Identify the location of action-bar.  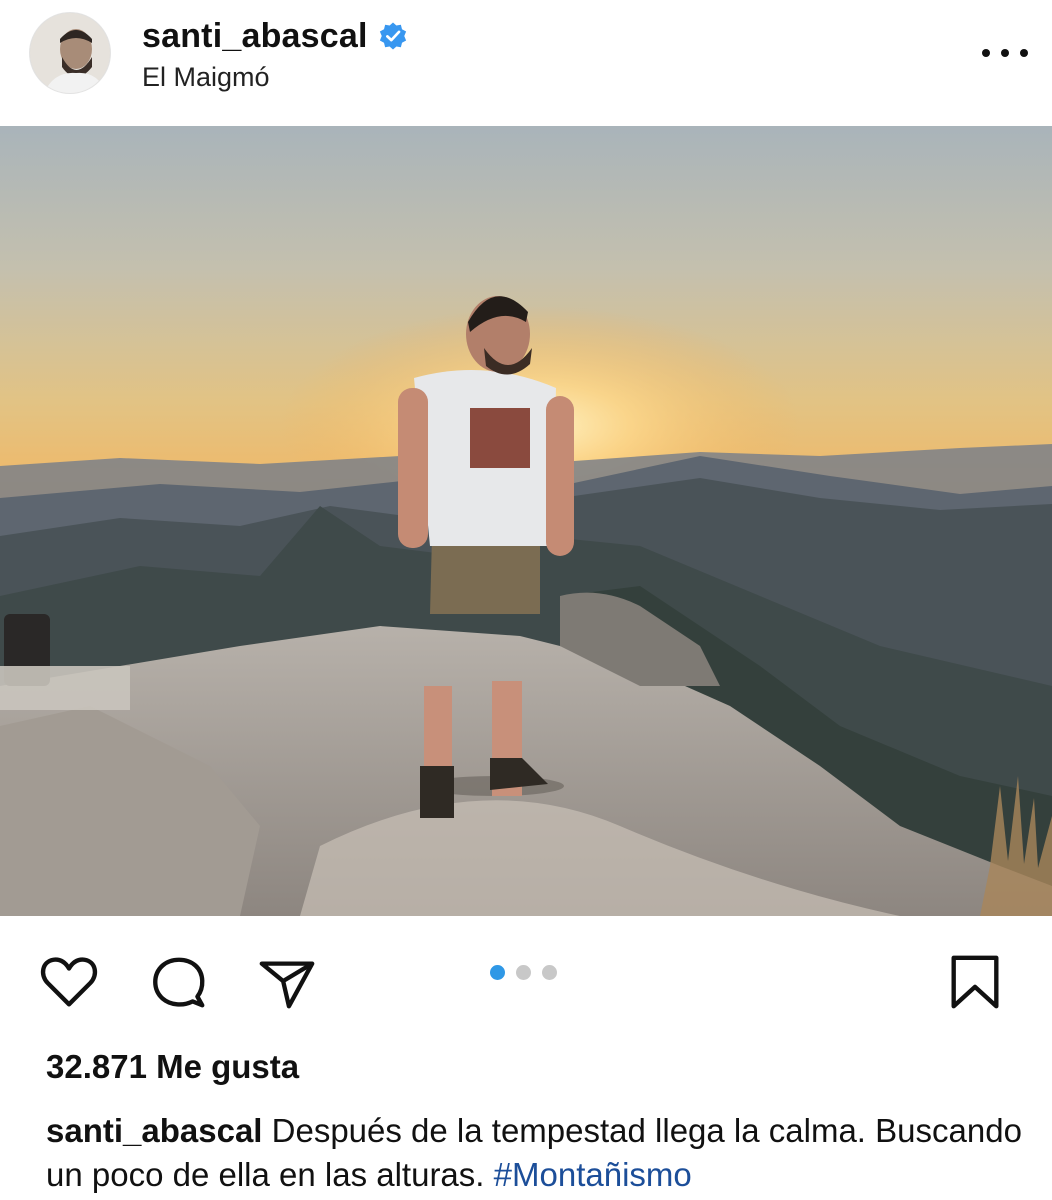
(526, 980).